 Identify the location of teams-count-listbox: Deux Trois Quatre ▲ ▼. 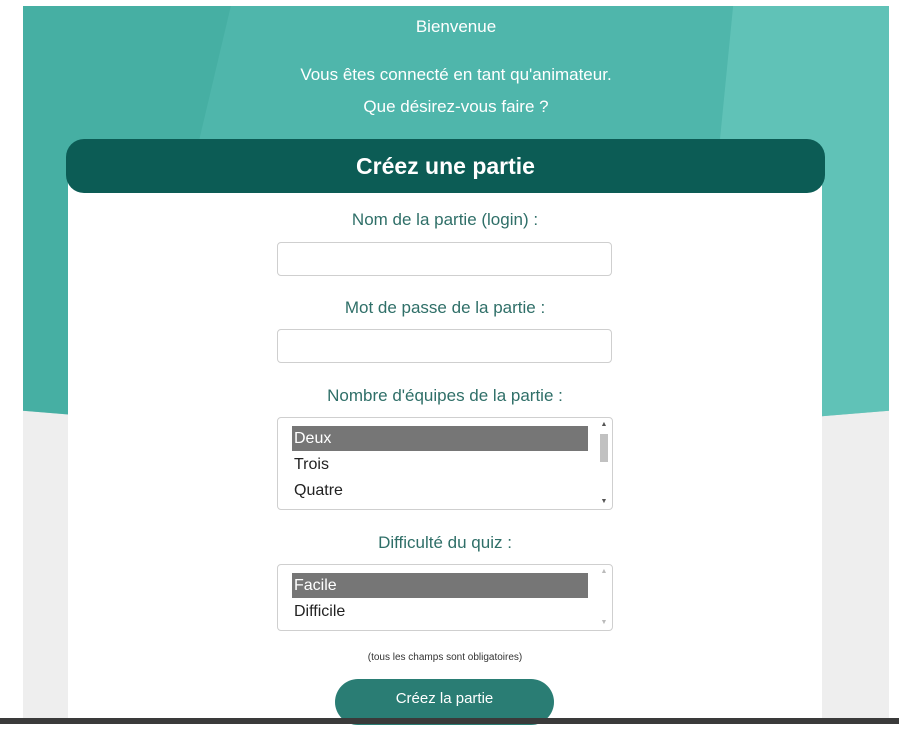
(445, 463).